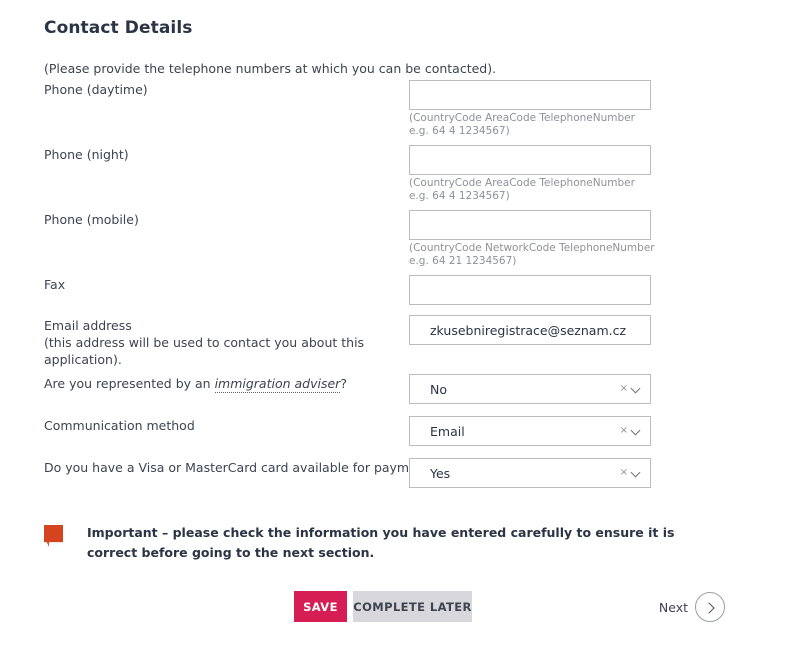 The height and width of the screenshot is (659, 787). I want to click on immigration-adviser-select-icons: ×, so click(635, 389).